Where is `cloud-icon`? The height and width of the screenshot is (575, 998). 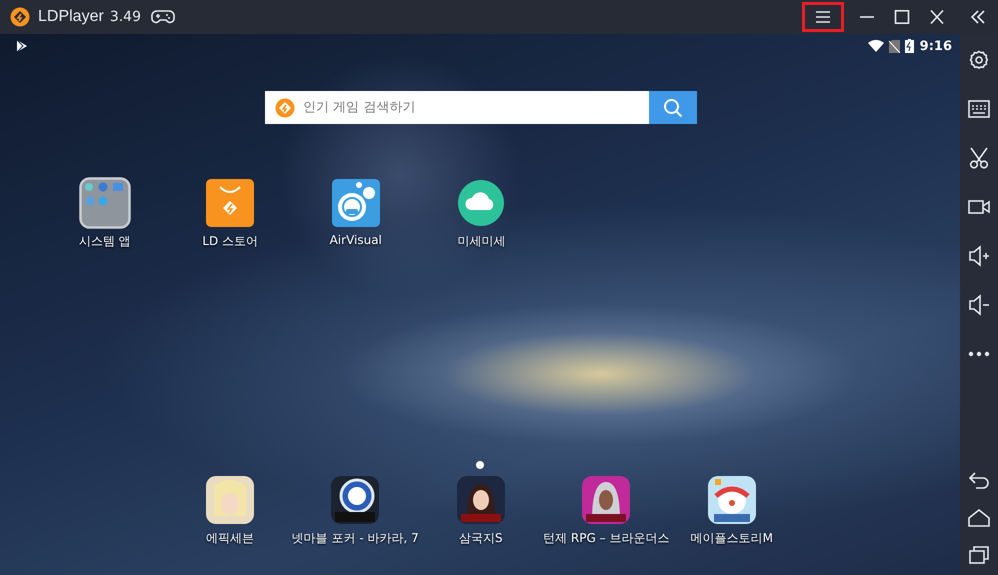 cloud-icon is located at coordinates (481, 203).